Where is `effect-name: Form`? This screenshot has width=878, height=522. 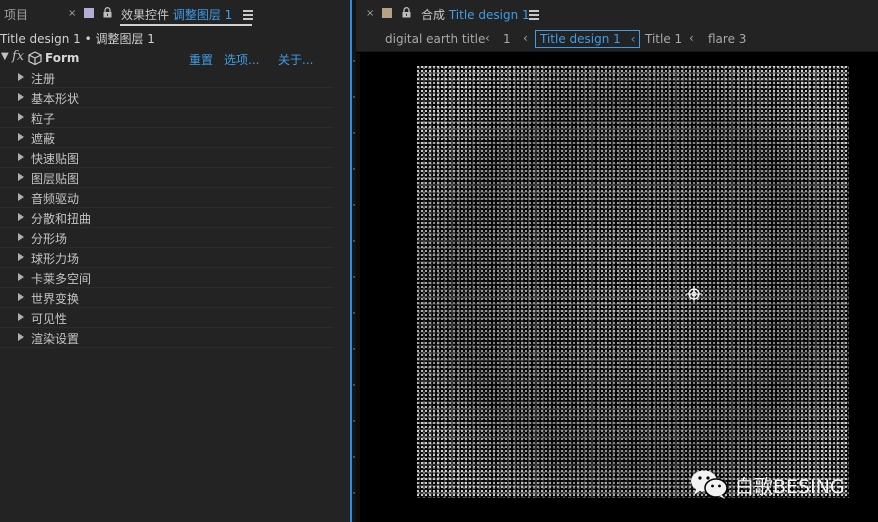 effect-name: Form is located at coordinates (62, 58).